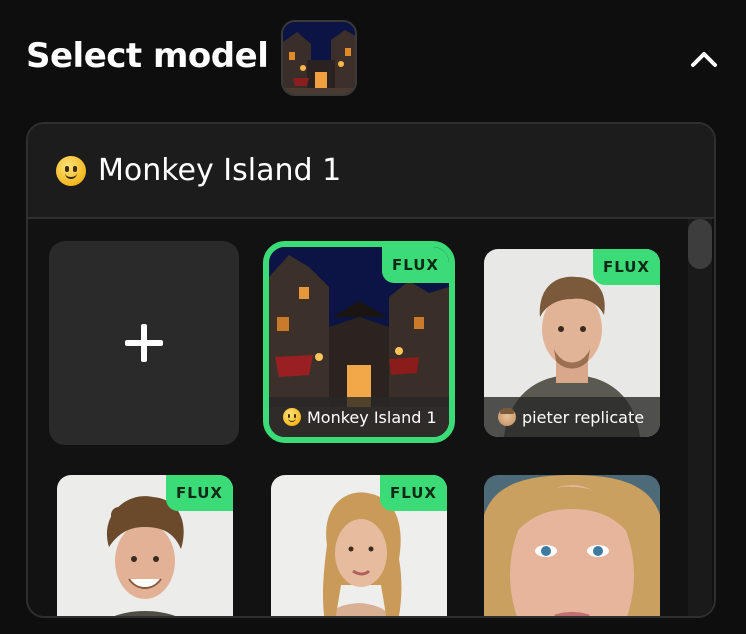 Image resolution: width=746 pixels, height=634 pixels. I want to click on model-caption: pieter replicate, so click(572, 417).